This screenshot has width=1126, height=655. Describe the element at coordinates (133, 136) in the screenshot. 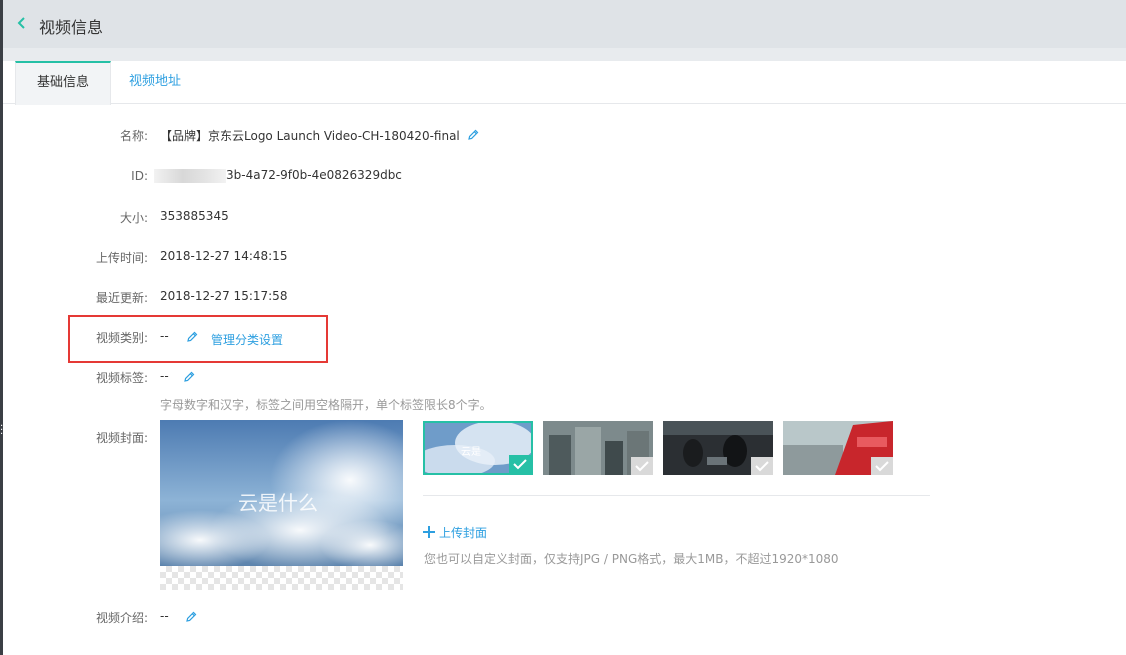

I see `name-label: 名称:` at that location.